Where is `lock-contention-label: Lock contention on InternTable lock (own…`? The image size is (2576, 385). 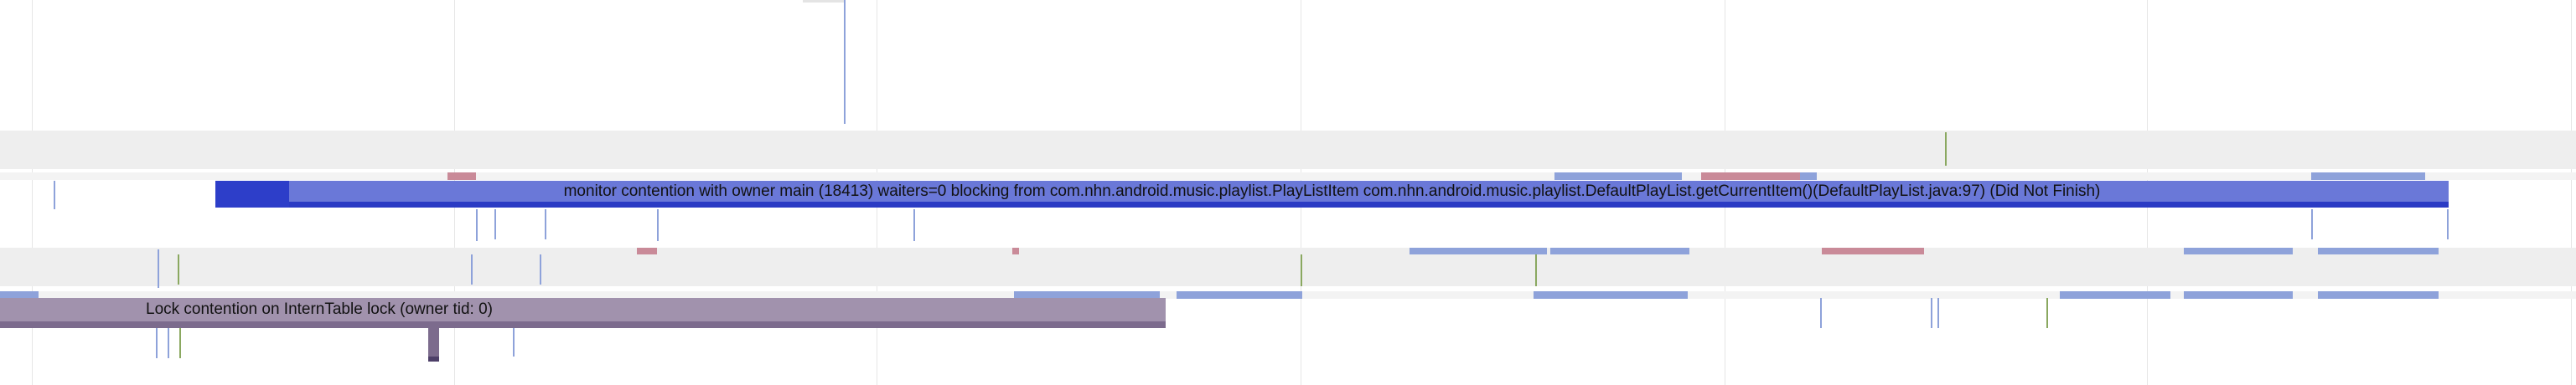
lock-contention-label: Lock contention on InternTable lock (own… is located at coordinates (320, 309).